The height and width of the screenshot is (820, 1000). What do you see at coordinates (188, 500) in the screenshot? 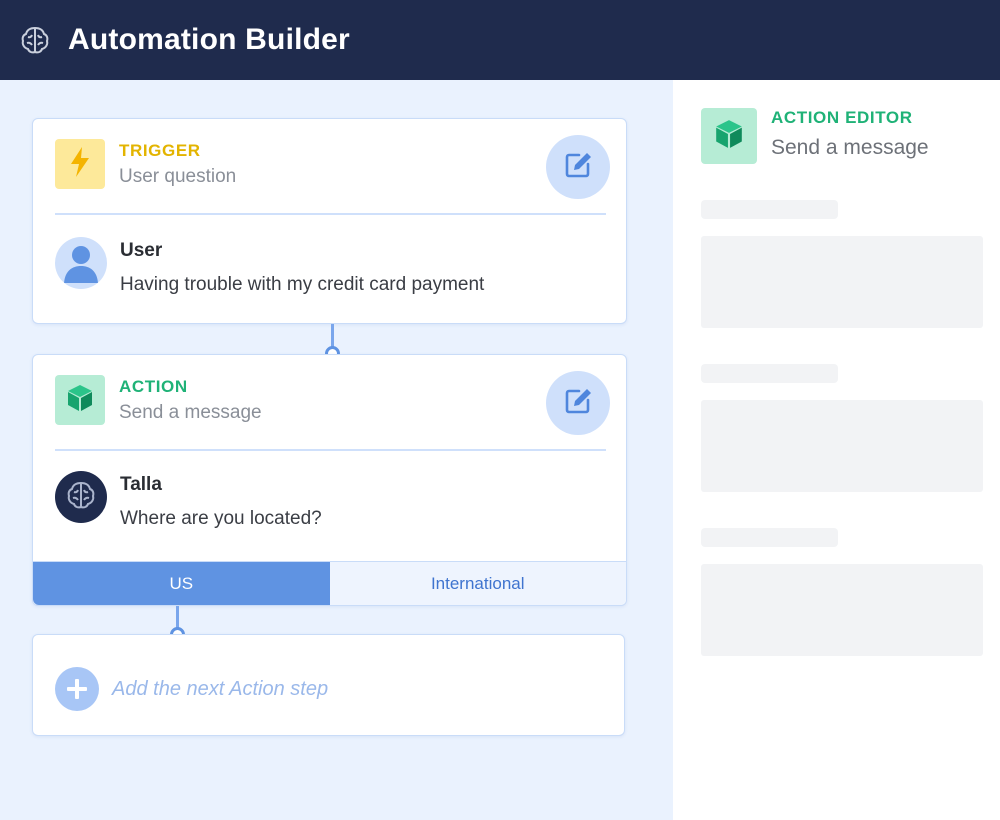
I see `action-message: Talla Where are you located?` at bounding box center [188, 500].